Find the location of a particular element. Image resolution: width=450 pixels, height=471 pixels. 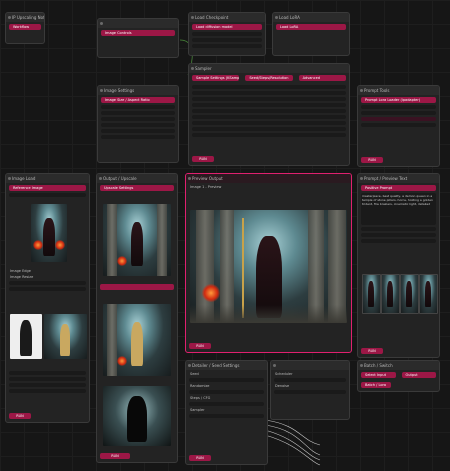

prompt-lora-loader-button: Prompt Lora Loader (ipadapter) is located at coordinates (398, 100).